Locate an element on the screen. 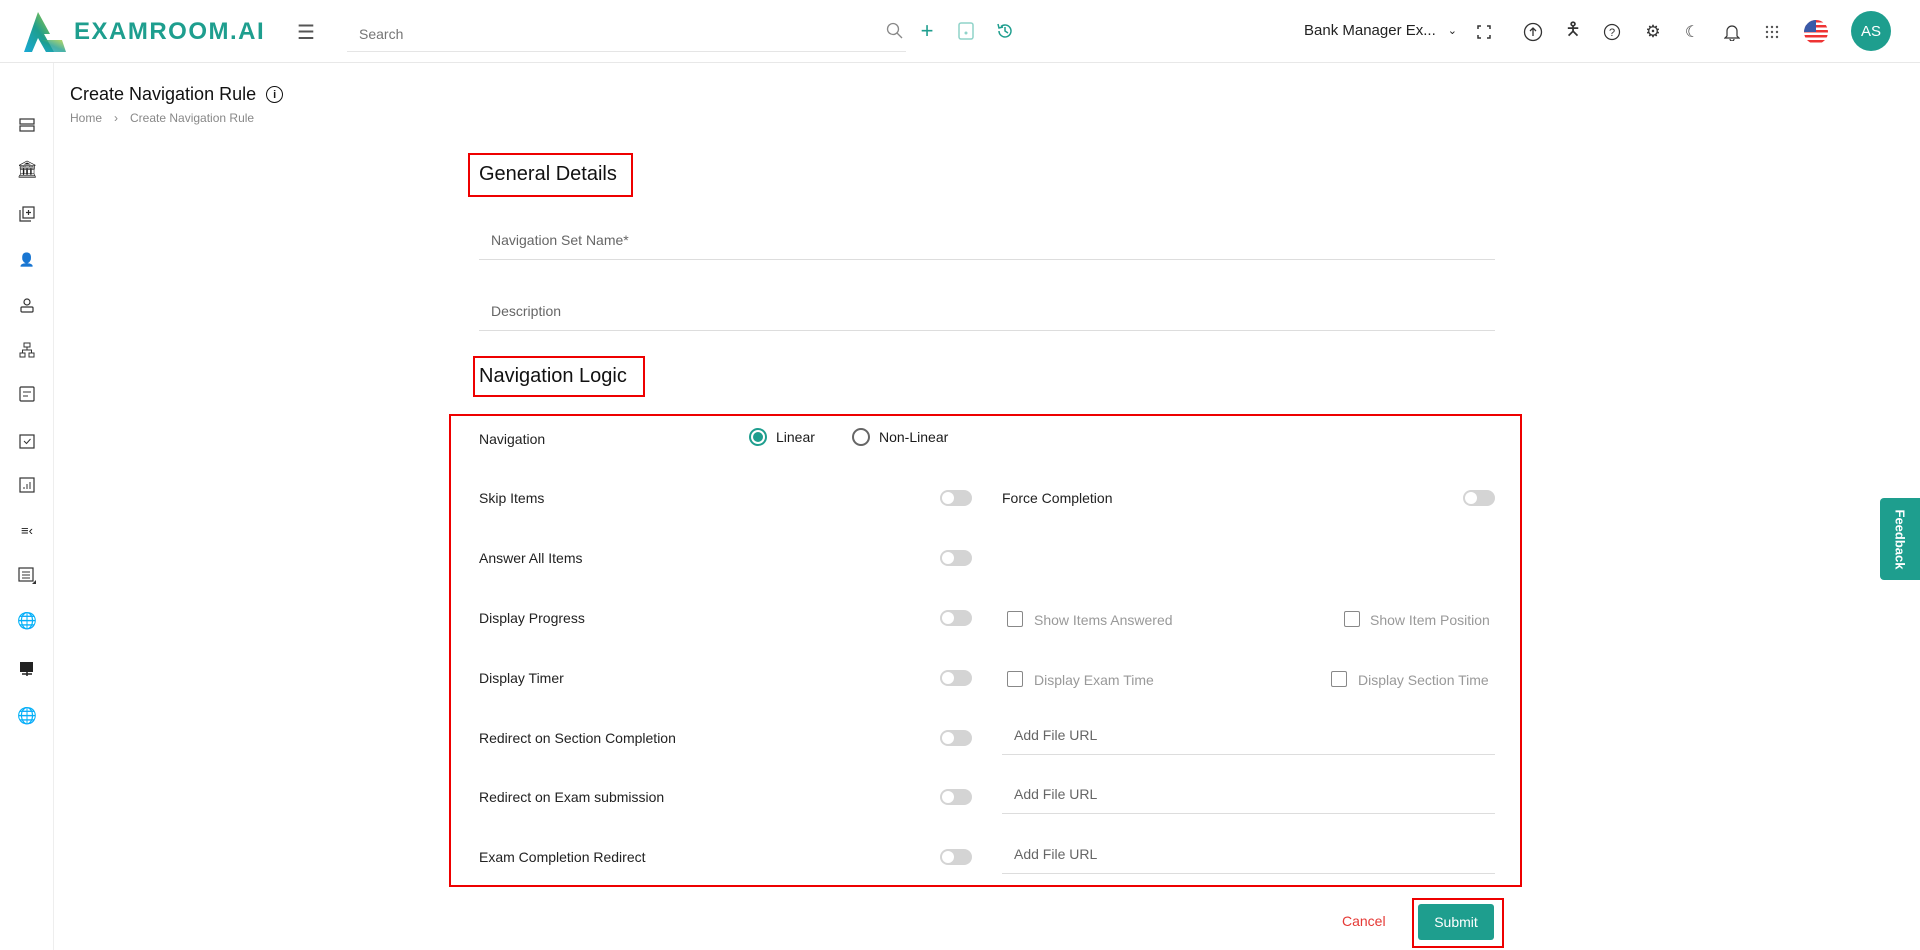 The width and height of the screenshot is (1920, 950). fullscreen-icon is located at coordinates (1484, 32).